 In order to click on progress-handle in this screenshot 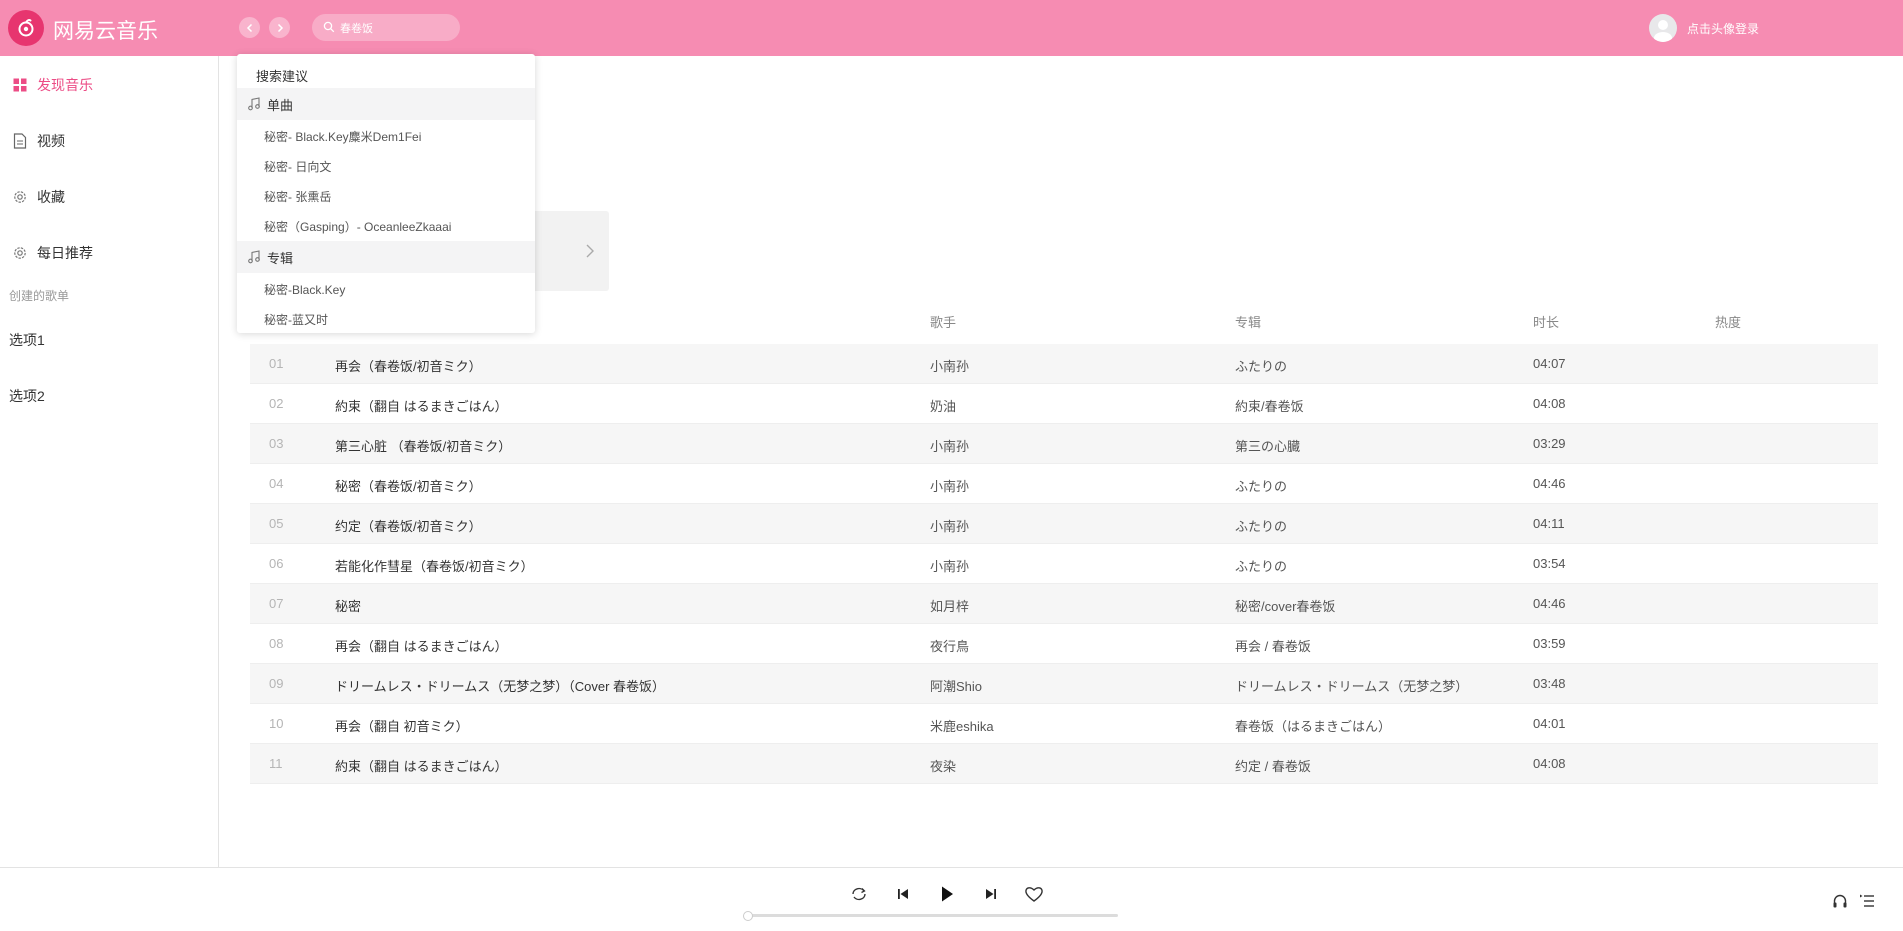, I will do `click(748, 916)`.